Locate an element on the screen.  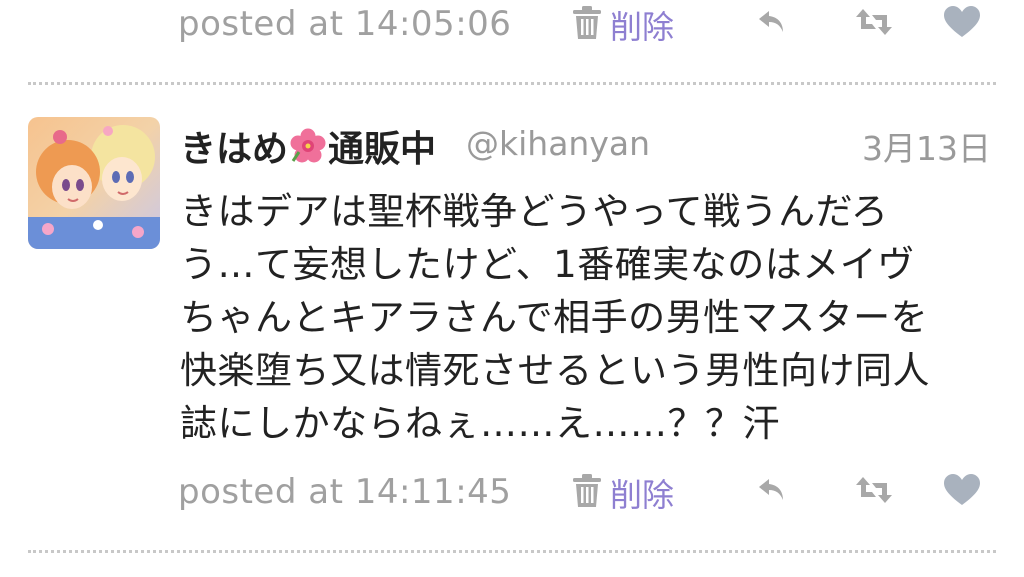
tweet-meta-row: posted at 14:05:06 削除 is located at coordinates (588, 28).